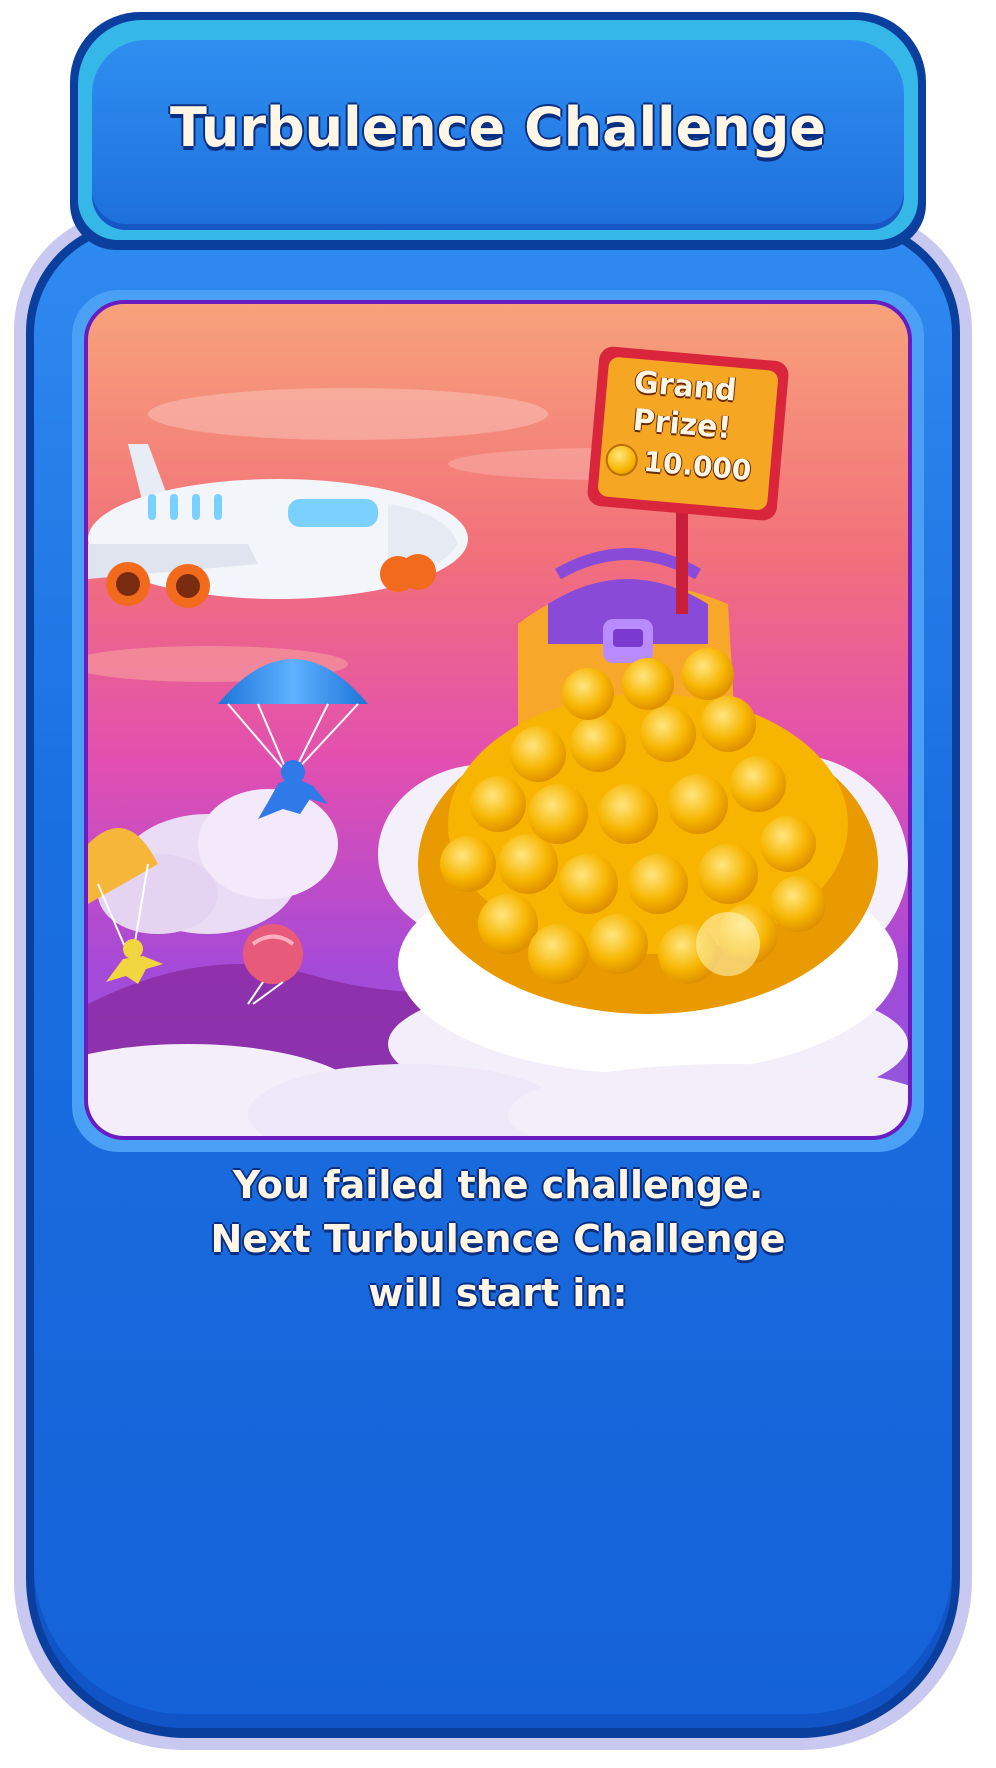  What do you see at coordinates (348, 414) in the screenshot?
I see `sky-streak` at bounding box center [348, 414].